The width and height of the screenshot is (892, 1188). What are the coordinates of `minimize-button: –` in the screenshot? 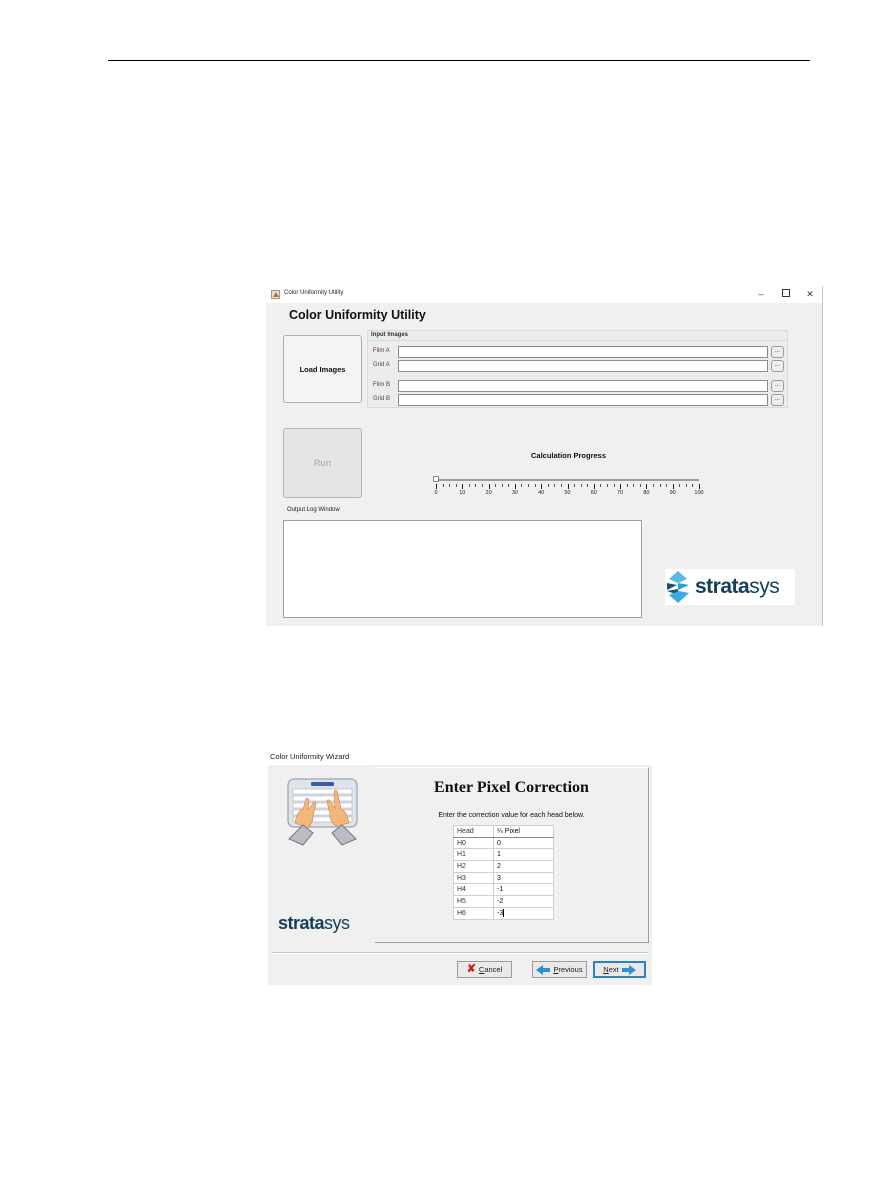 It's located at (761, 294).